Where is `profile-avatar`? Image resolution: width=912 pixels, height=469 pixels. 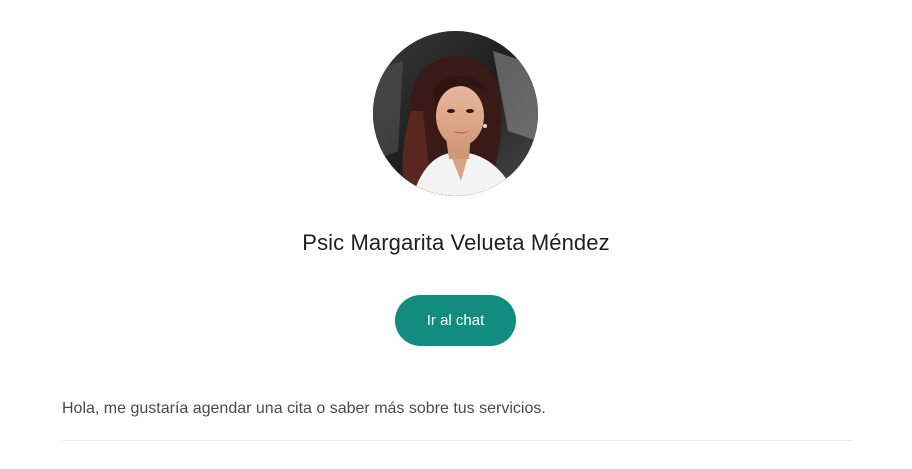
profile-avatar is located at coordinates (455, 113).